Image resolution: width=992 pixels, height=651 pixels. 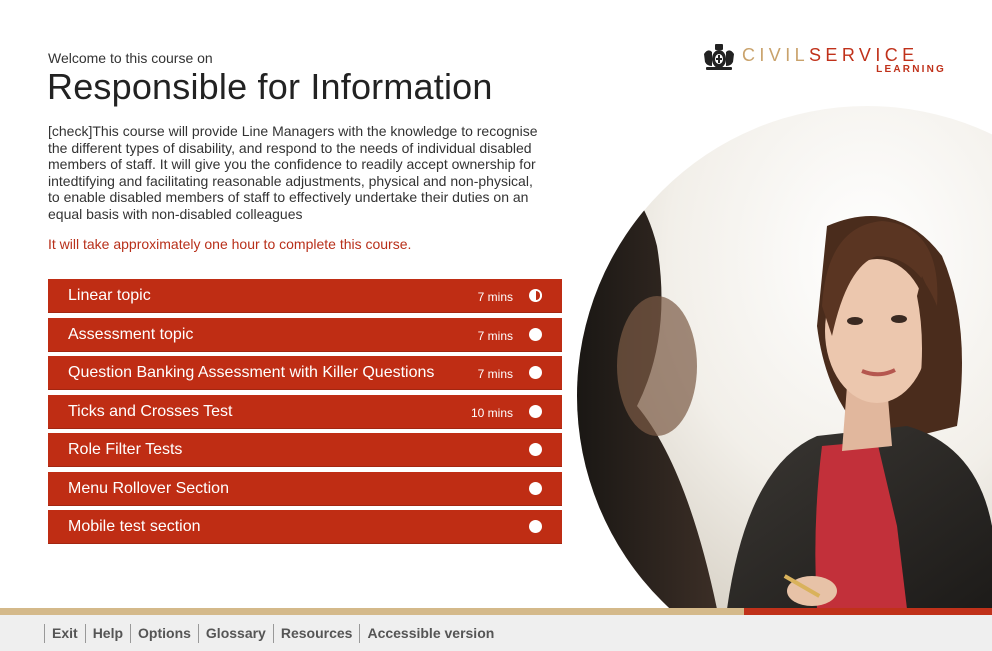 What do you see at coordinates (535, 295) in the screenshot?
I see `half-complete-status-icon` at bounding box center [535, 295].